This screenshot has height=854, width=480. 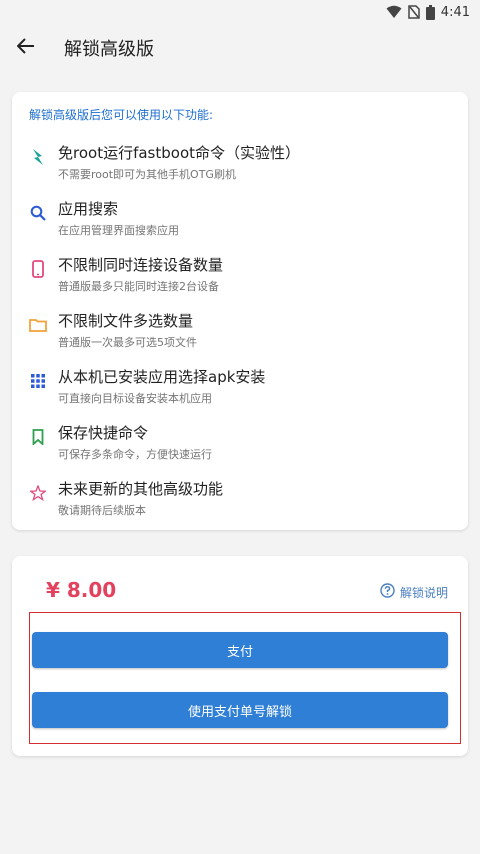 I want to click on feature-desc: 普通版一次最多可选5项文件, so click(x=127, y=342).